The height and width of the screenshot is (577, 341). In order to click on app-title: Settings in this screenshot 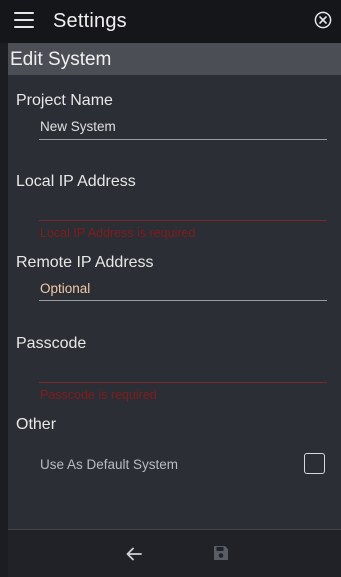, I will do `click(90, 21)`.